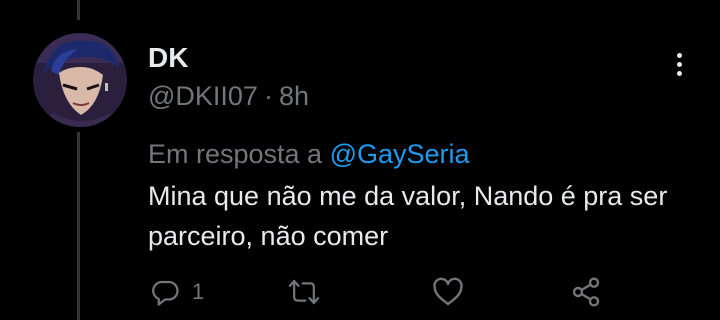 The width and height of the screenshot is (720, 320). I want to click on share-icon, so click(586, 292).